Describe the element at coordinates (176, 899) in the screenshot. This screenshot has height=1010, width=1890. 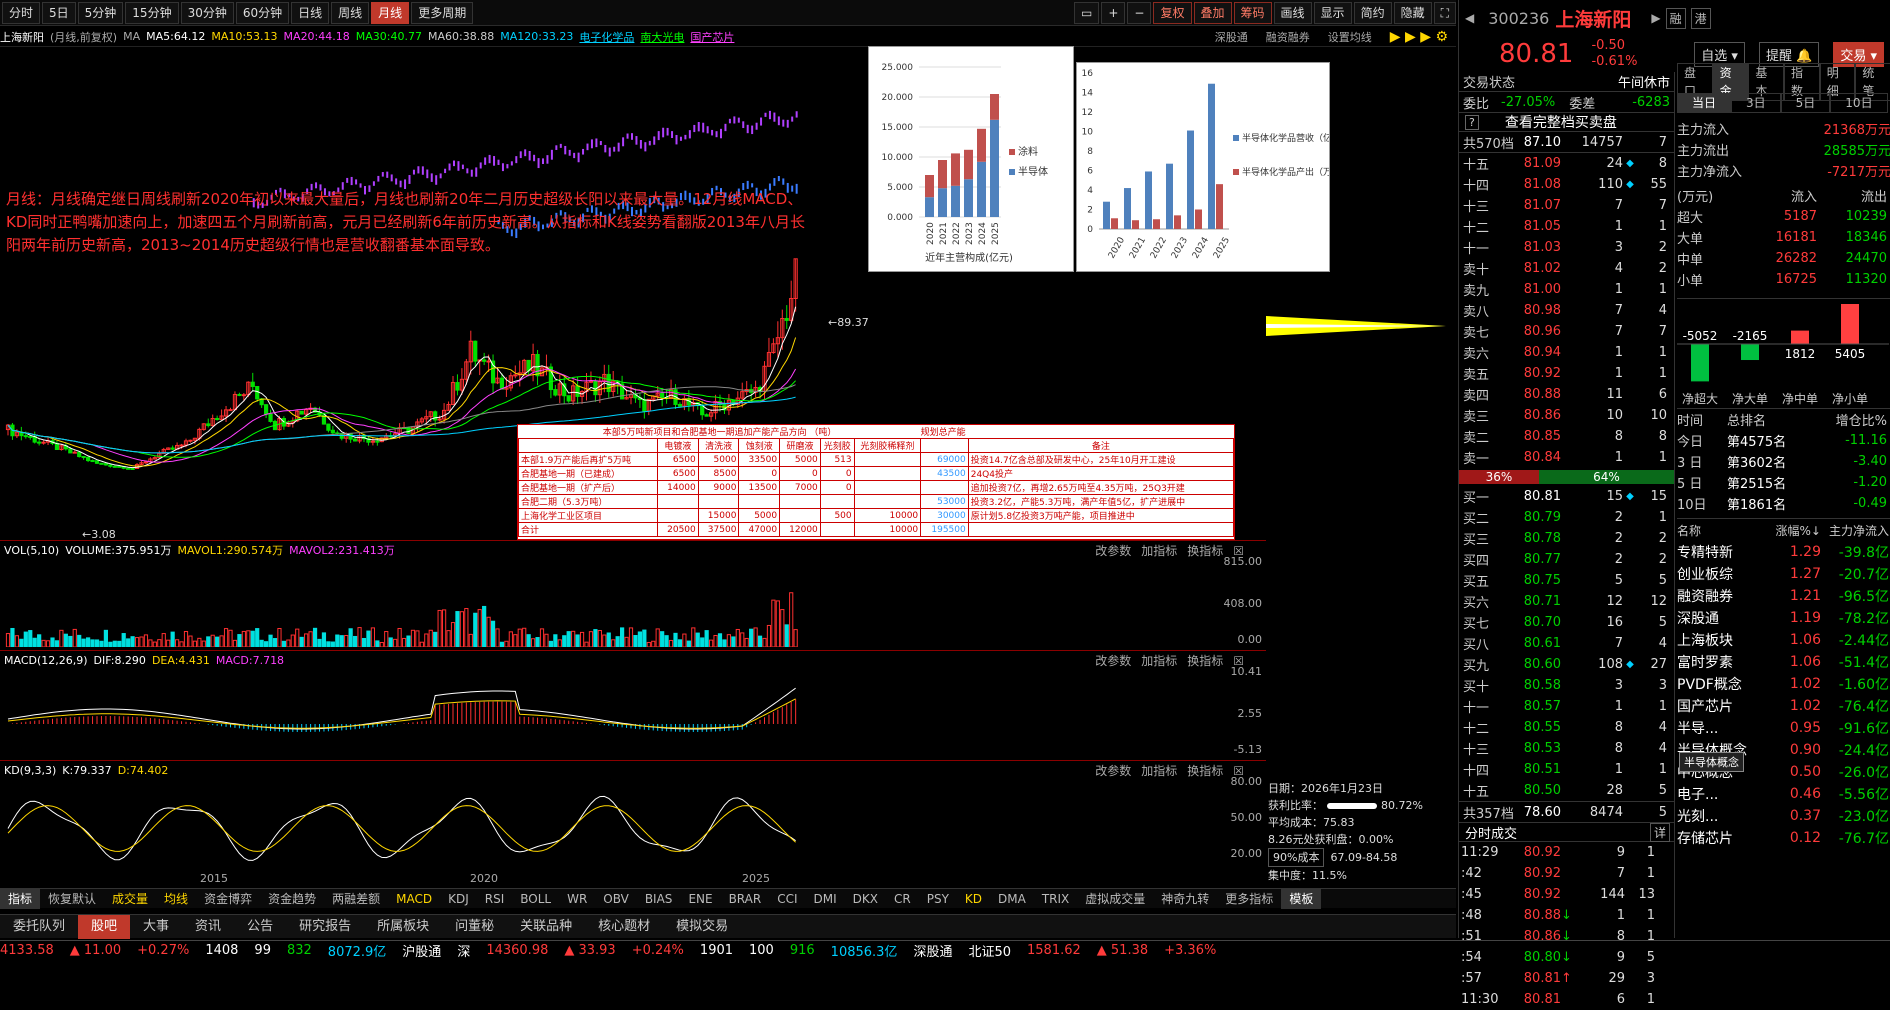
I see `indicator-3: 均线` at that location.